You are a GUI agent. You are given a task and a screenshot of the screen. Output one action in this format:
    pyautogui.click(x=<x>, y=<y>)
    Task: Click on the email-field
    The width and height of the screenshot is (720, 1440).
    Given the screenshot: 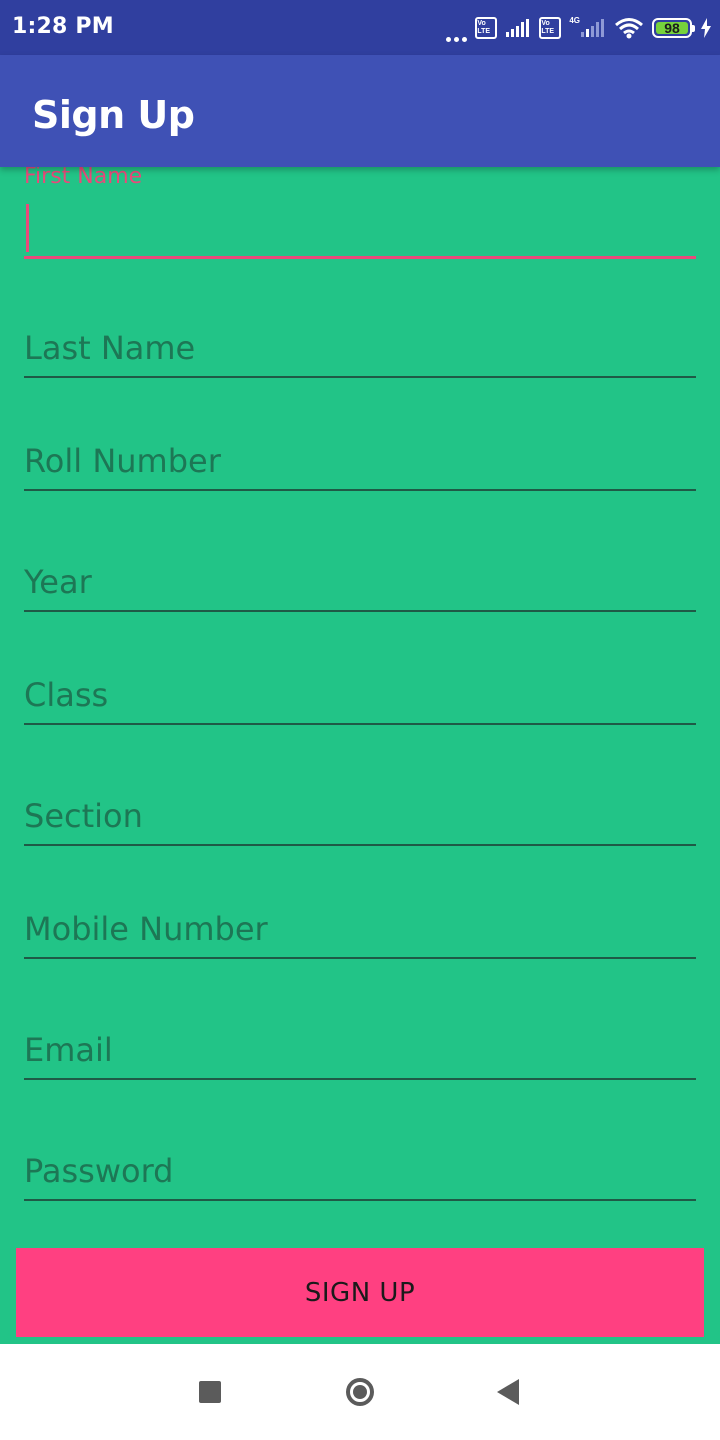 What is the action you would take?
    pyautogui.click(x=360, y=1051)
    